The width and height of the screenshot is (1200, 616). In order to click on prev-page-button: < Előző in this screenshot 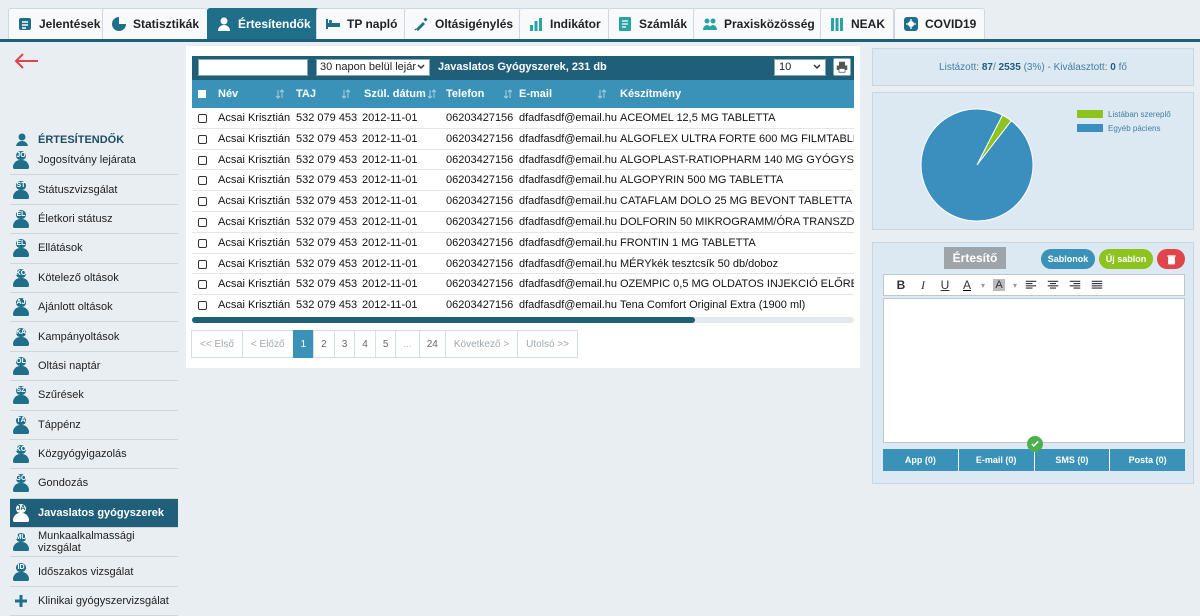, I will do `click(267, 344)`.